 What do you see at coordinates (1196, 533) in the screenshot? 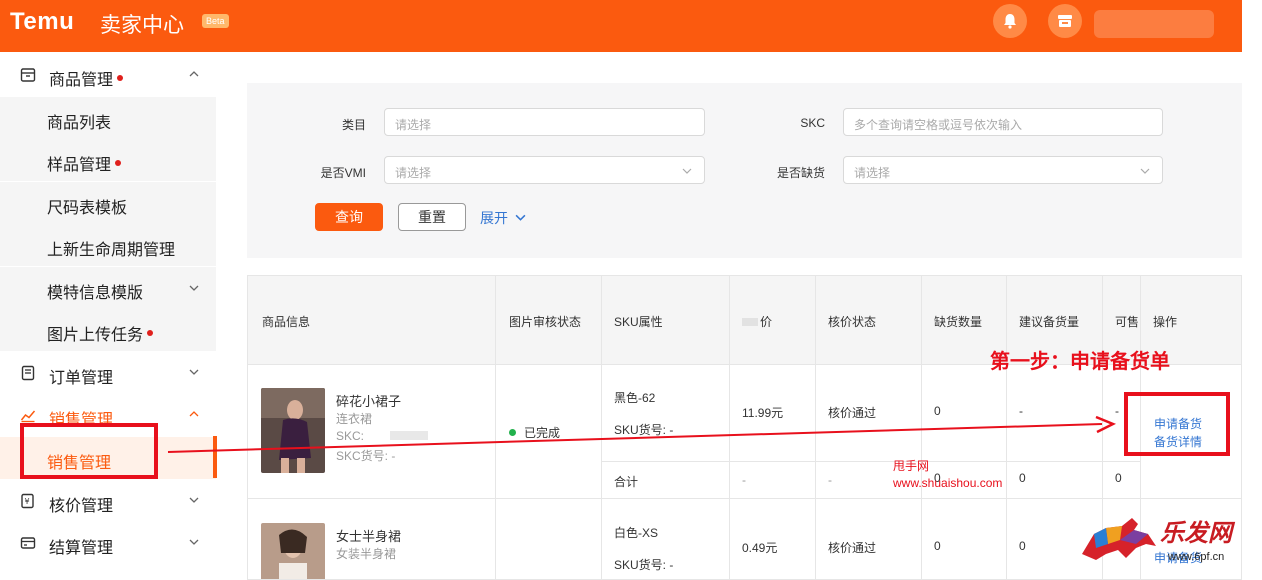
I see `logo-text: 乐发网` at bounding box center [1196, 533].